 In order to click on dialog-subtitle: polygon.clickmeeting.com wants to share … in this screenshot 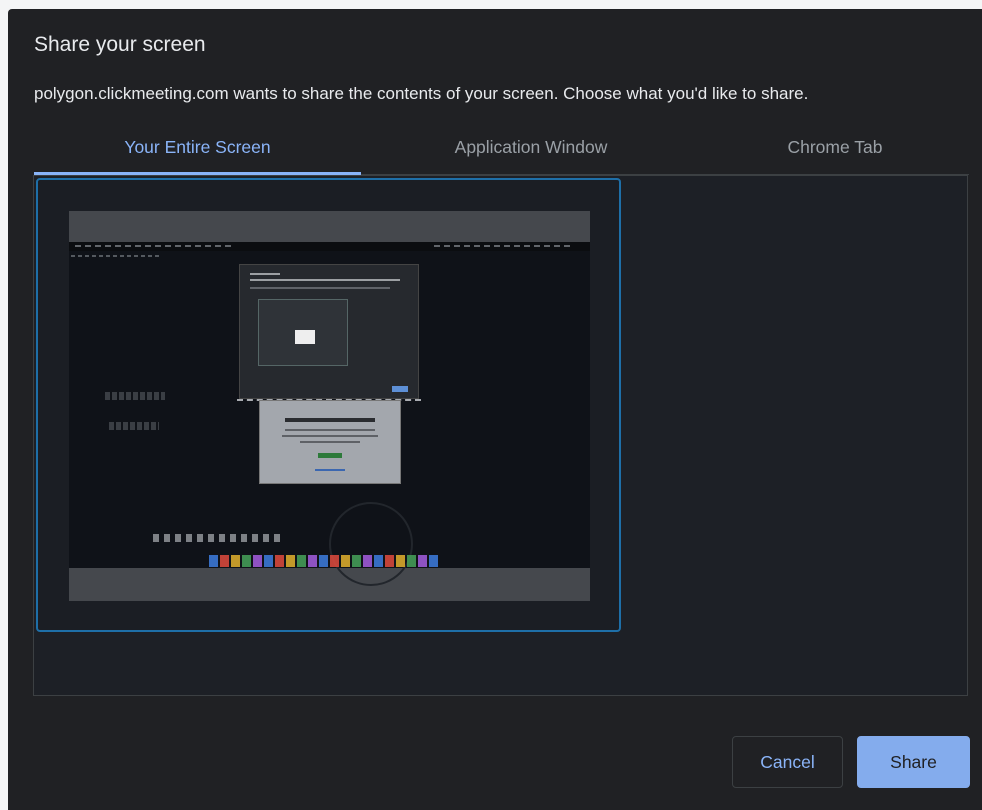, I will do `click(421, 93)`.